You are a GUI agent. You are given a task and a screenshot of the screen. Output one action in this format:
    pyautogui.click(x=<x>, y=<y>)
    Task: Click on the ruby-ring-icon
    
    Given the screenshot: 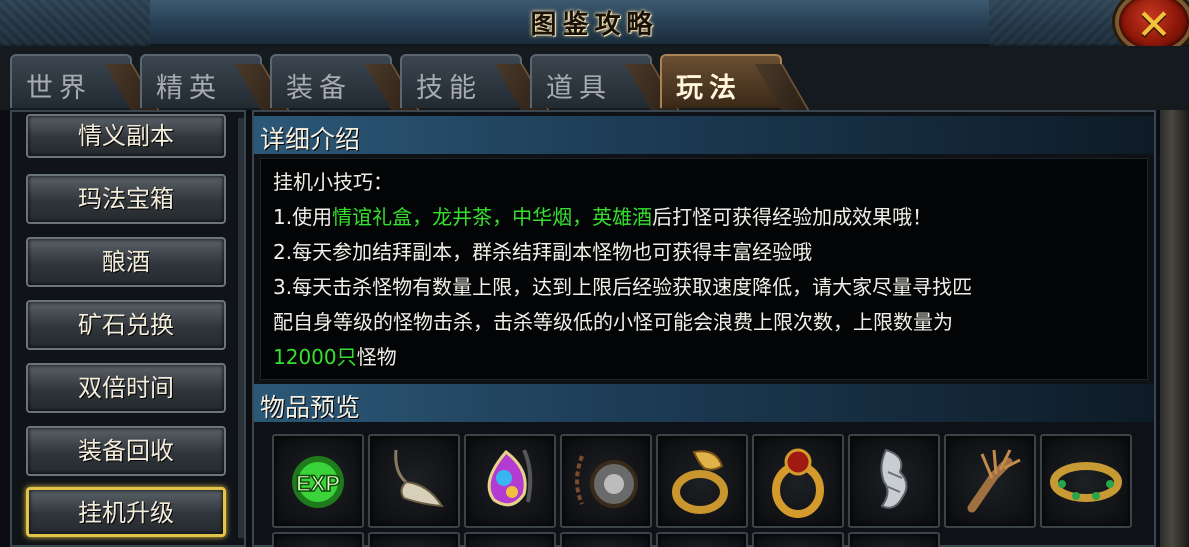 What is the action you would take?
    pyautogui.click(x=798, y=483)
    